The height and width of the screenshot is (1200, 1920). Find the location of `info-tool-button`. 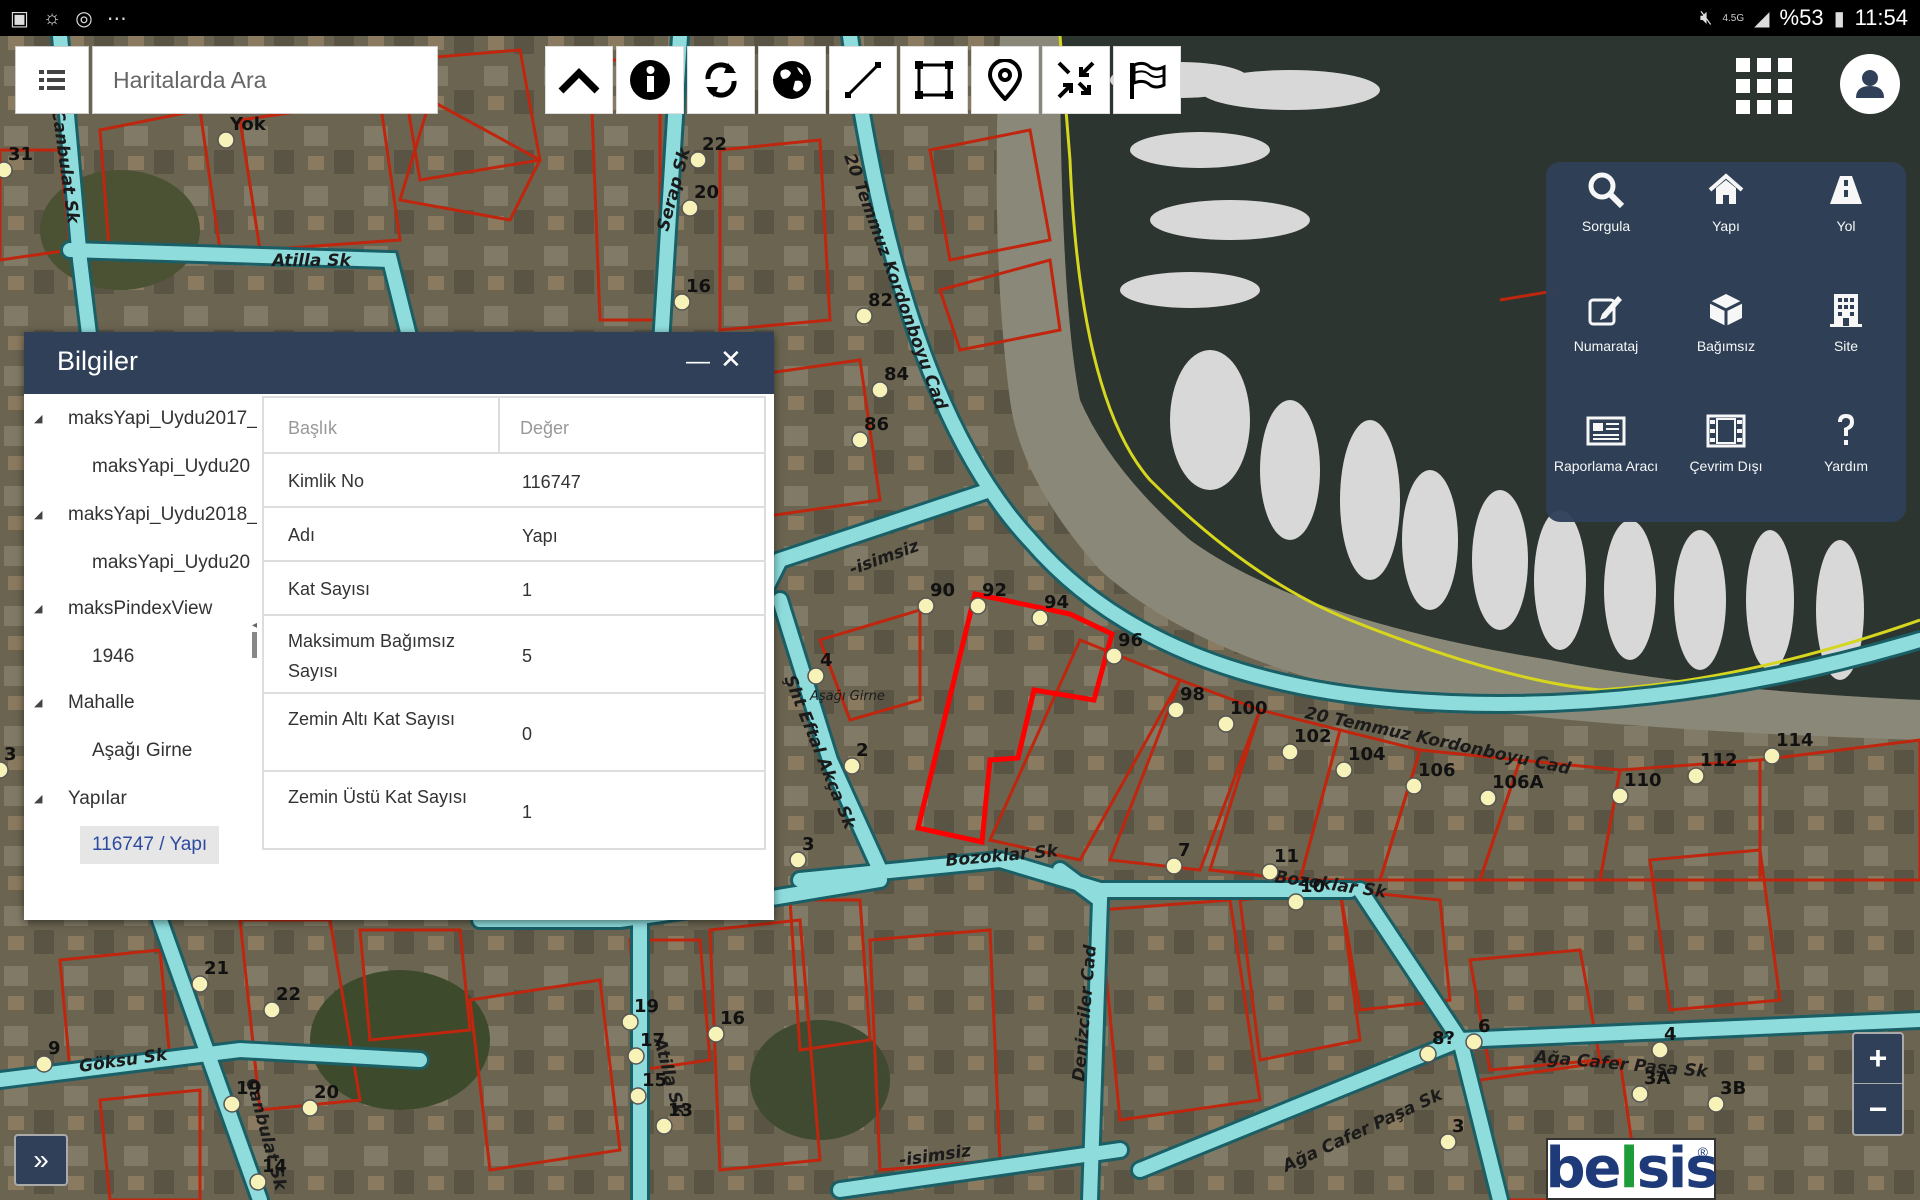

info-tool-button is located at coordinates (650, 80).